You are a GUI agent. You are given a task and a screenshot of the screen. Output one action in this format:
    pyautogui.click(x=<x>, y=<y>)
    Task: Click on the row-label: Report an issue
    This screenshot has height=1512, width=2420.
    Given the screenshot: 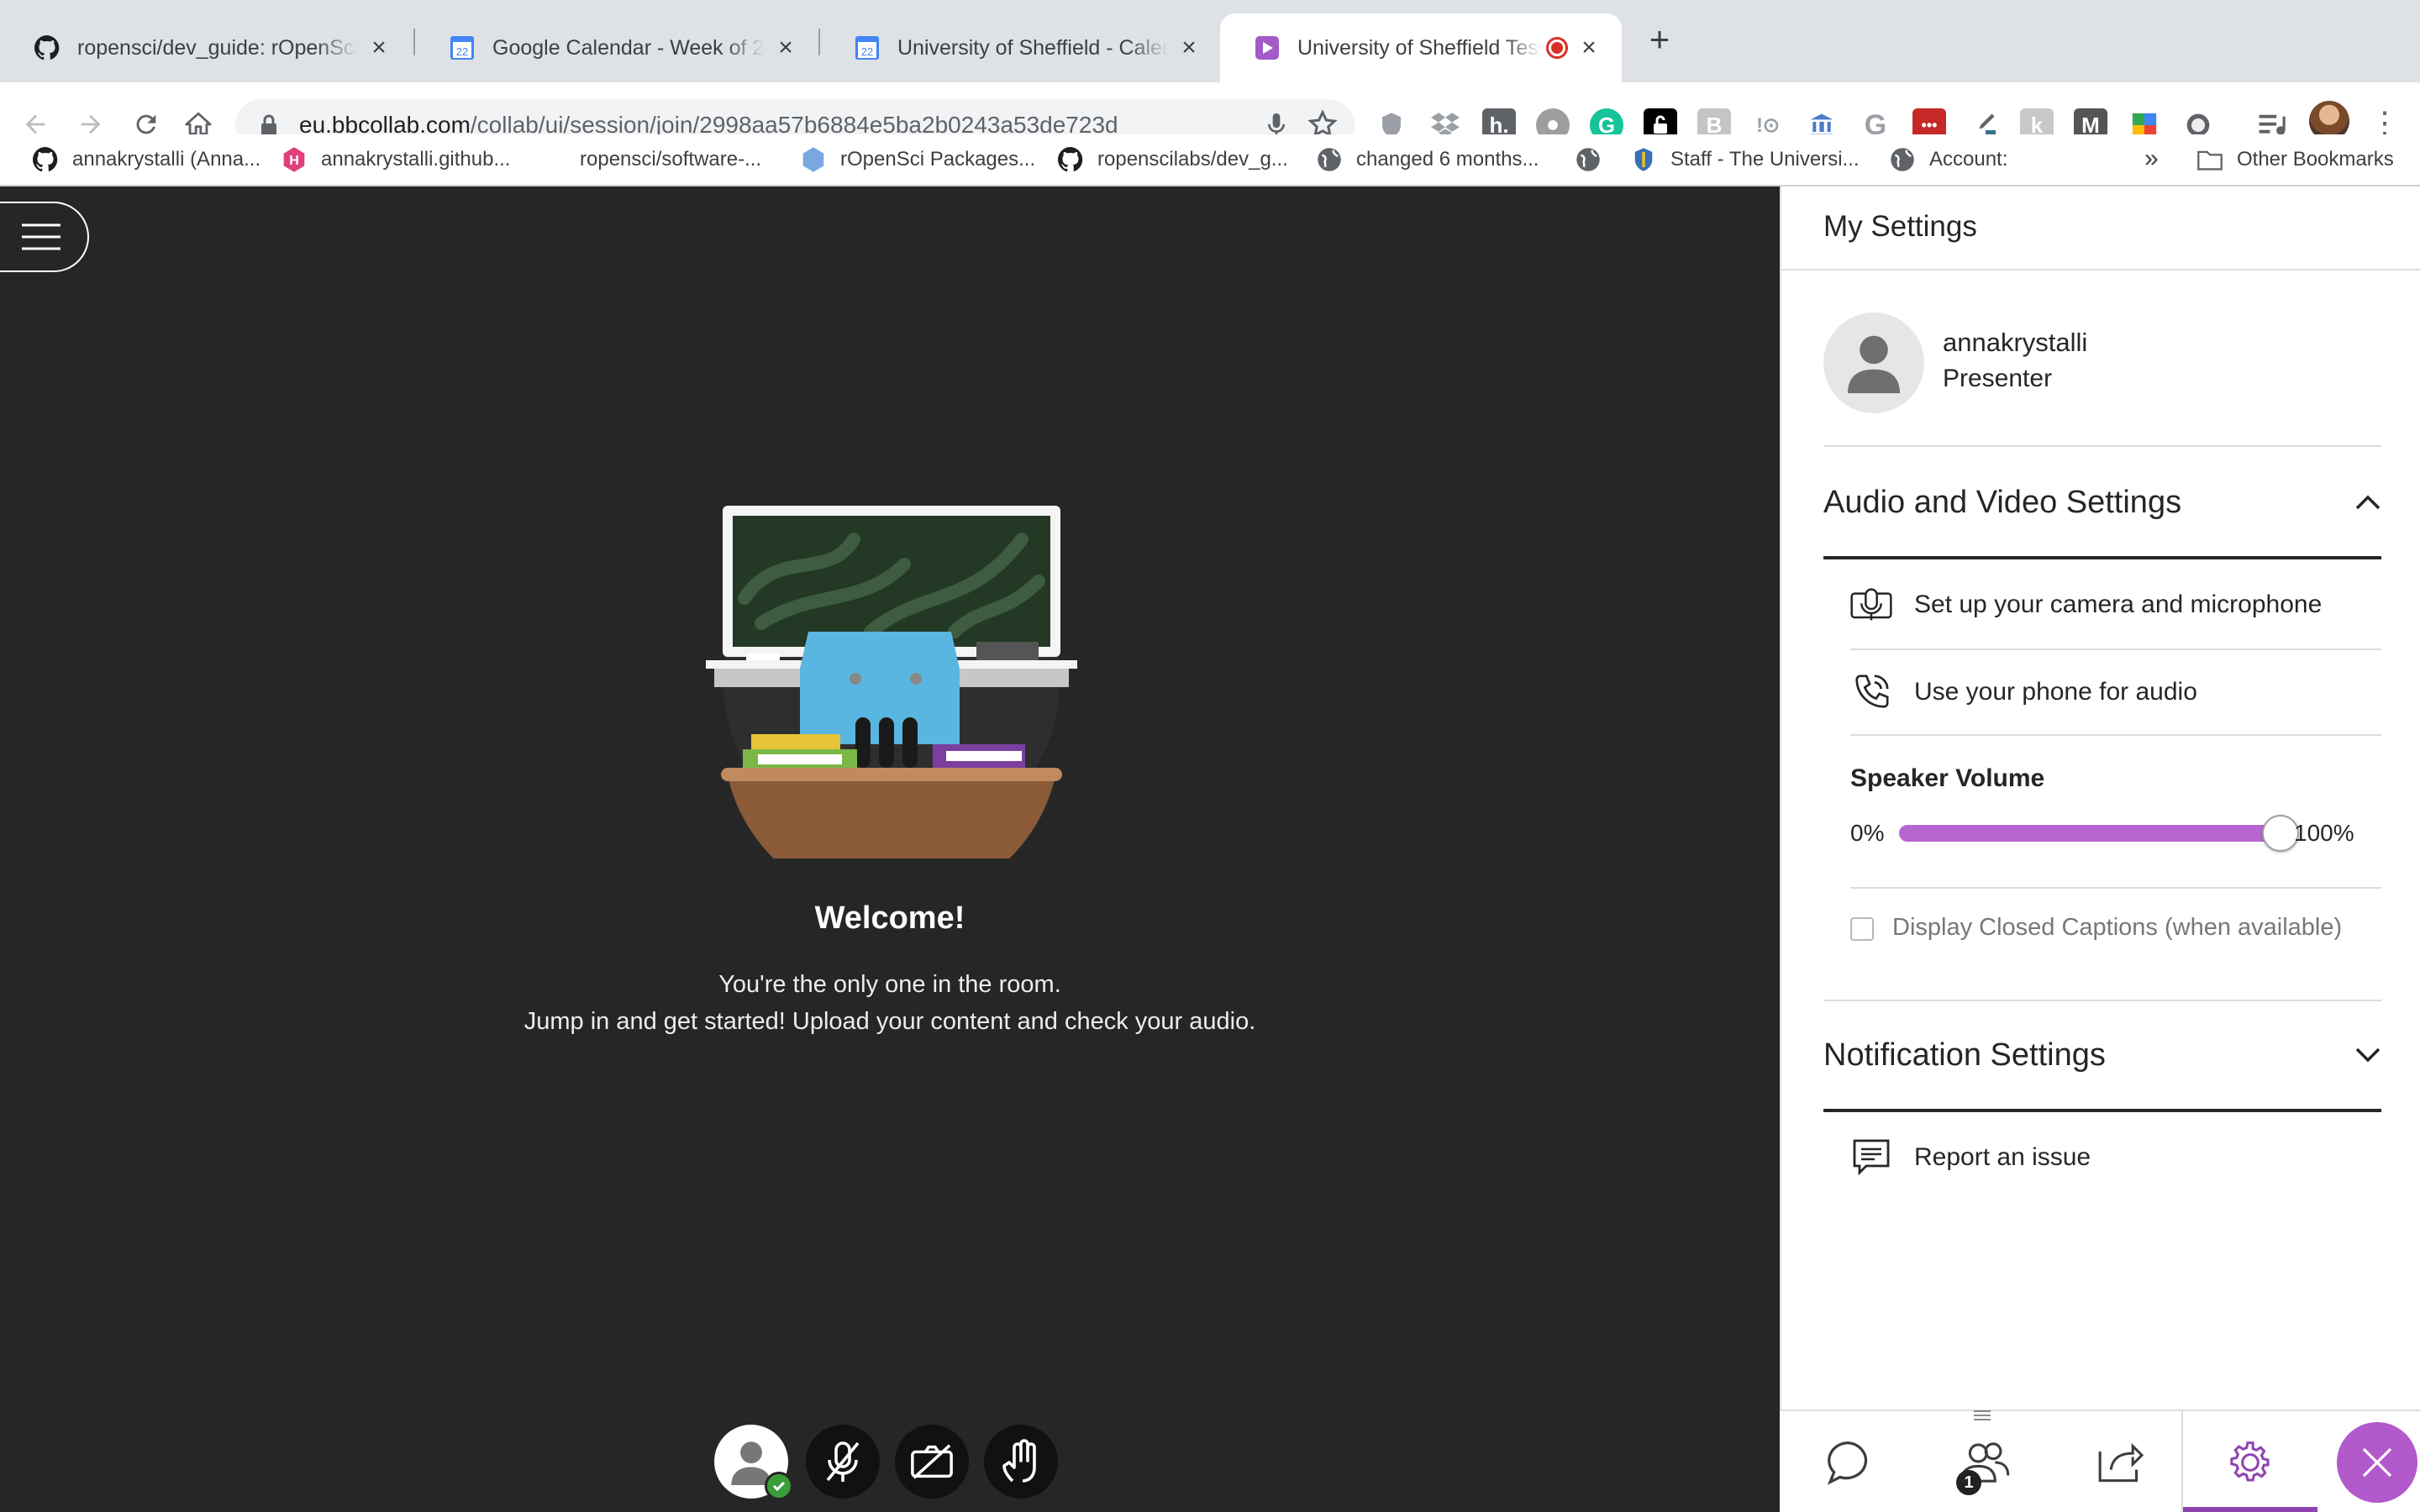 What is the action you would take?
    pyautogui.click(x=2002, y=1157)
    